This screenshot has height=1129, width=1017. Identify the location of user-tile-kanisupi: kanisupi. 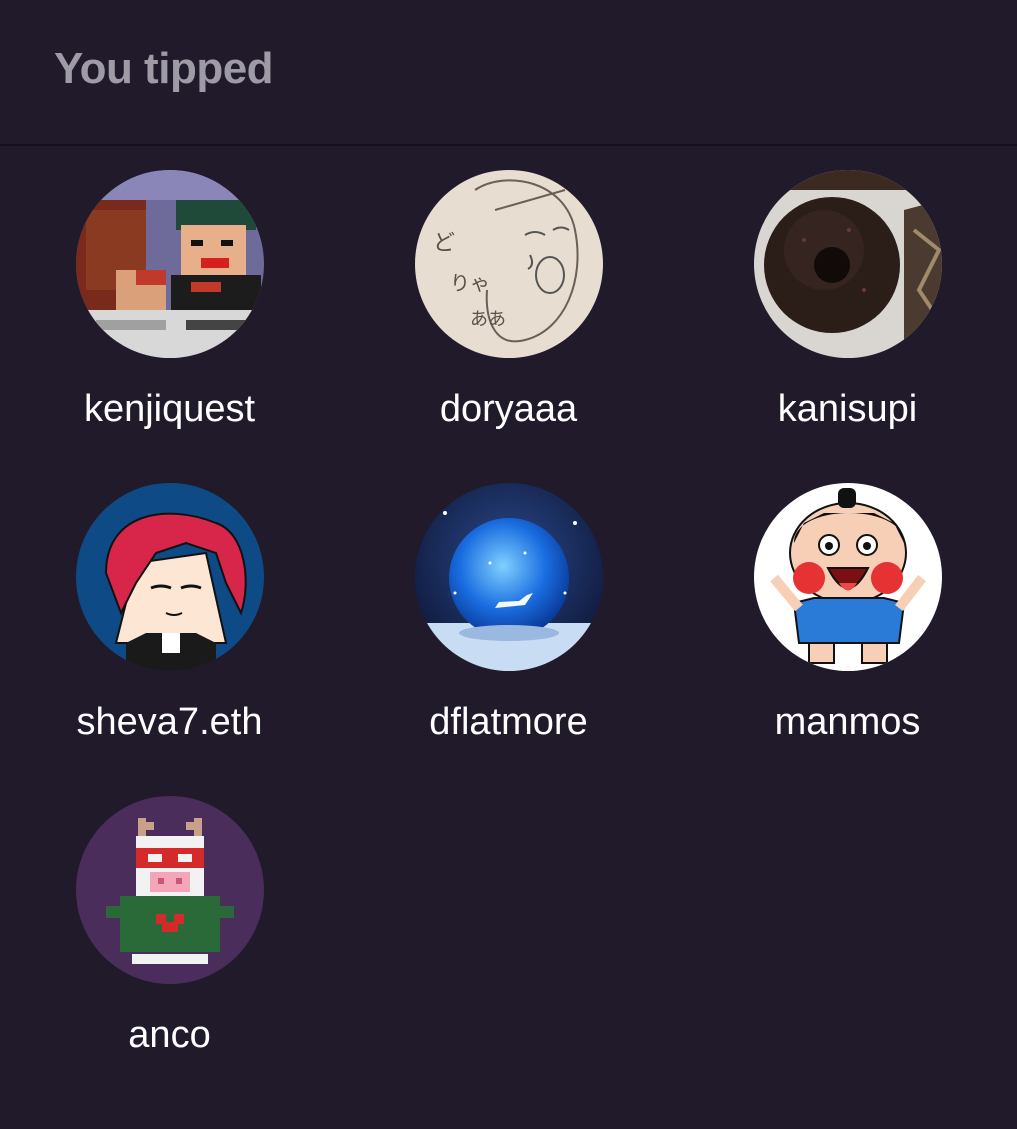
(847, 300).